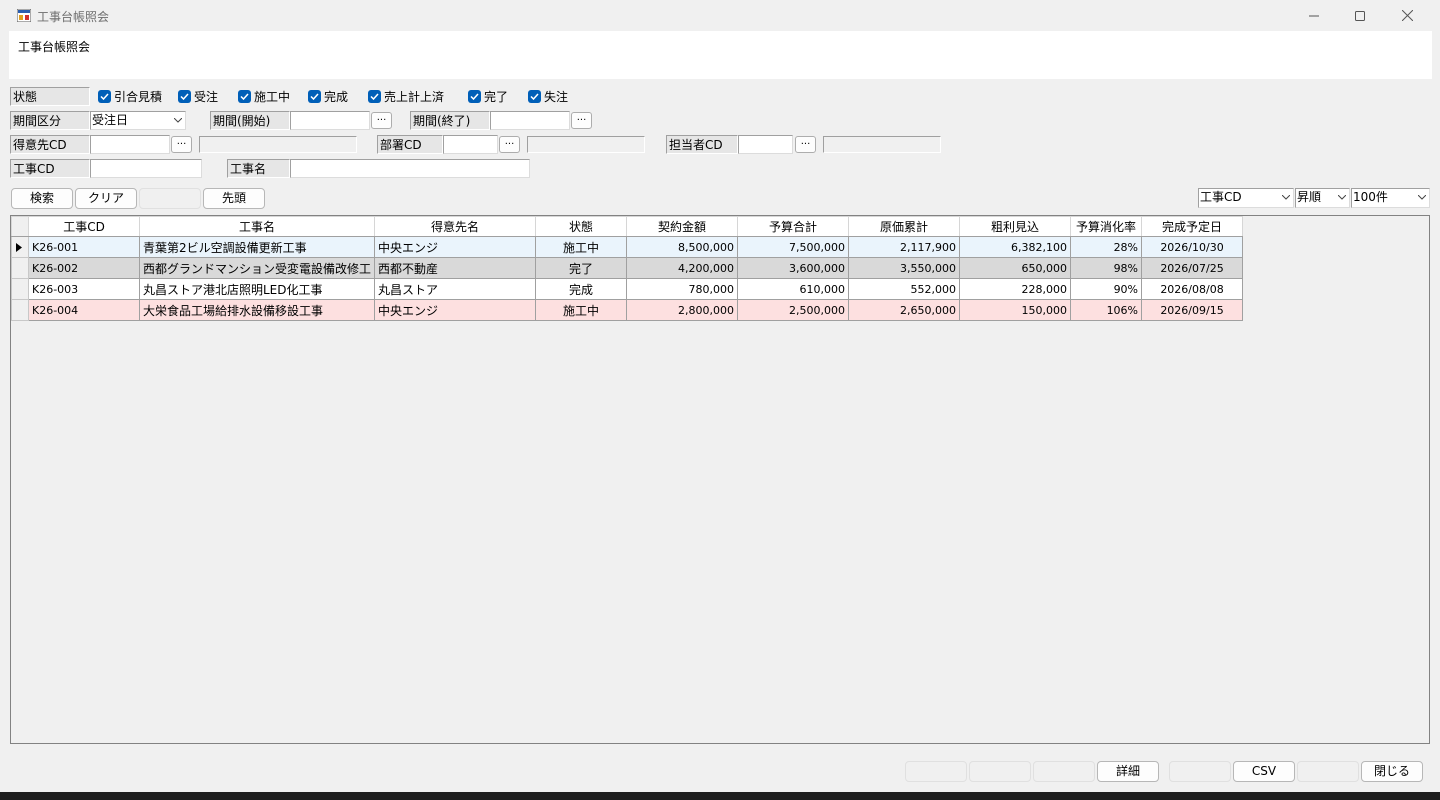  I want to click on cell: 完了, so click(581, 268).